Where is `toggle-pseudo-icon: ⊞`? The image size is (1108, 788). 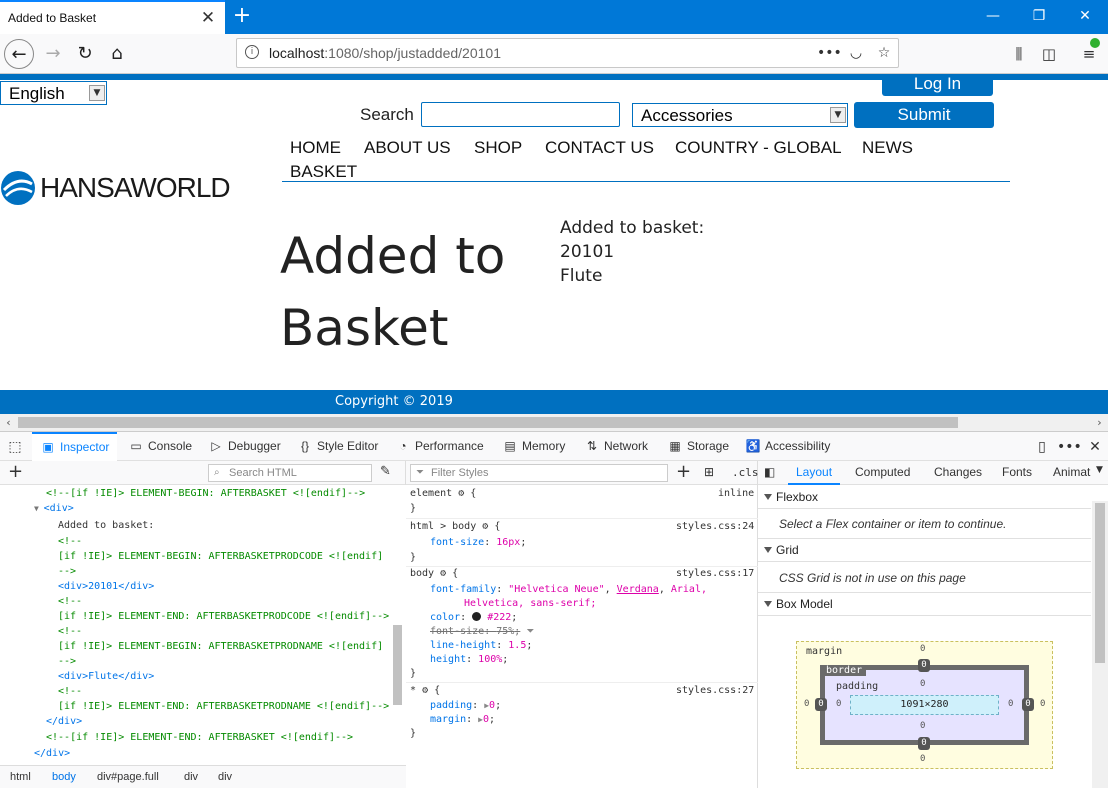
toggle-pseudo-icon: ⊞ is located at coordinates (709, 472).